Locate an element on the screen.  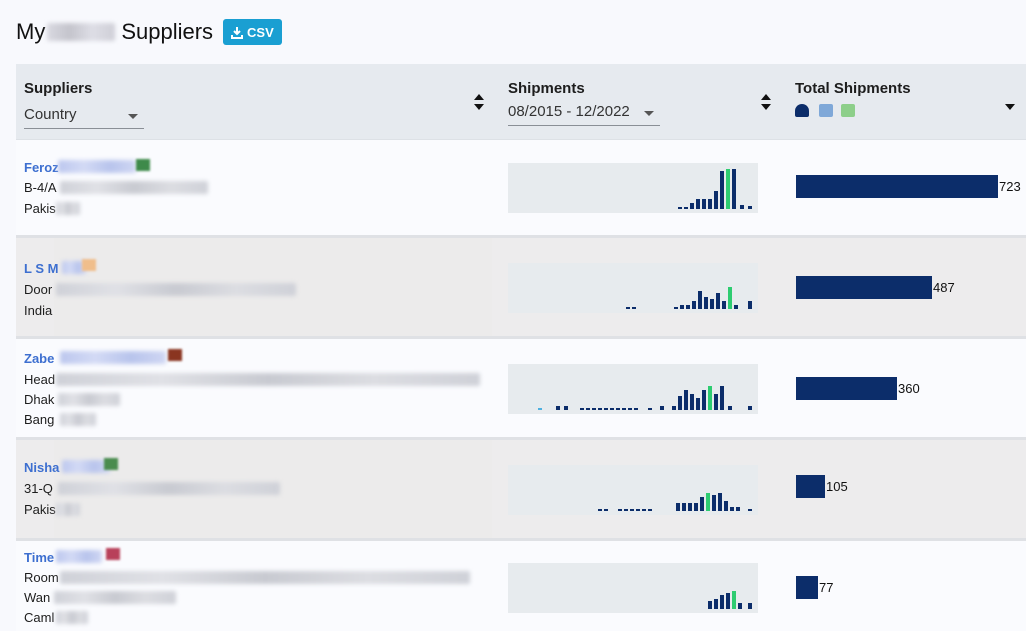
total-shipments-value: 360 is located at coordinates (909, 388).